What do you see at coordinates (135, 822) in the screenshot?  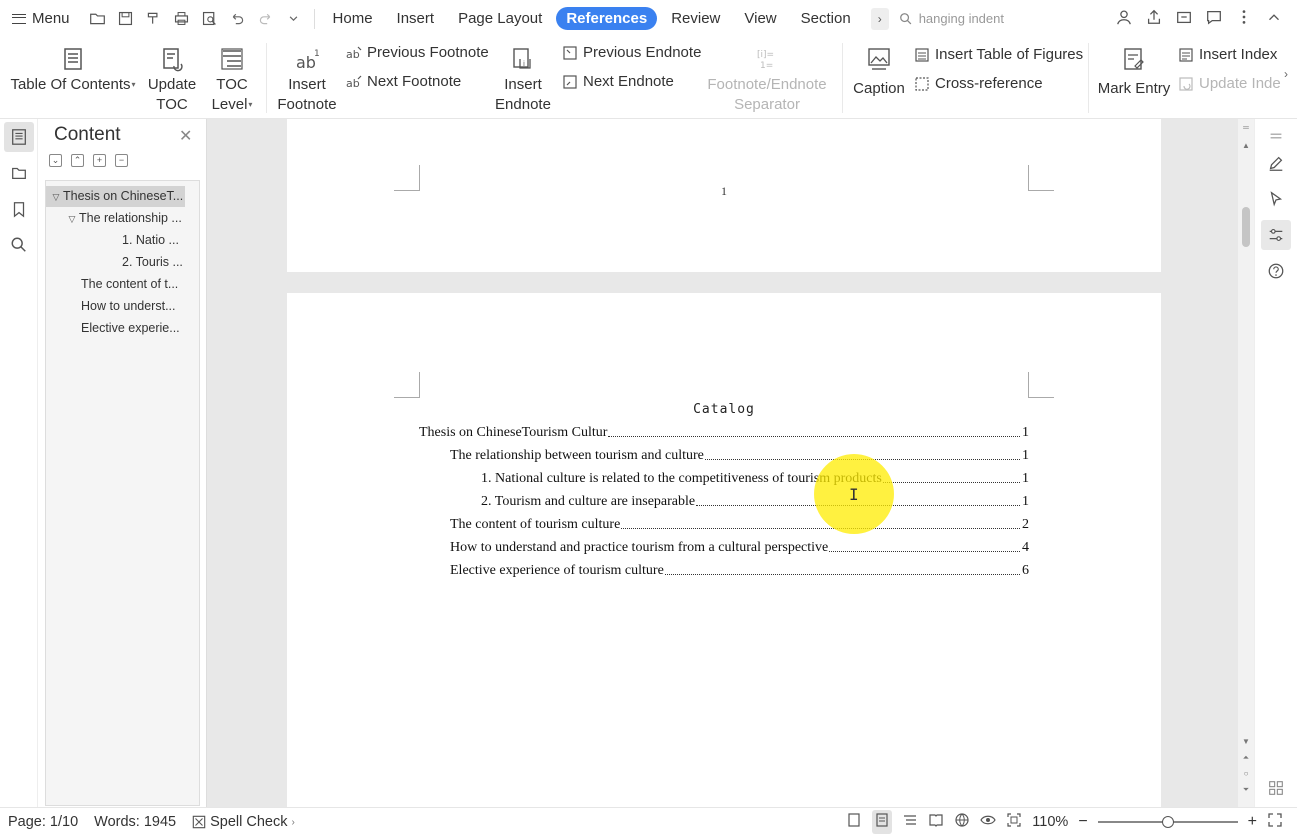 I see `word-count: Words: 1945` at bounding box center [135, 822].